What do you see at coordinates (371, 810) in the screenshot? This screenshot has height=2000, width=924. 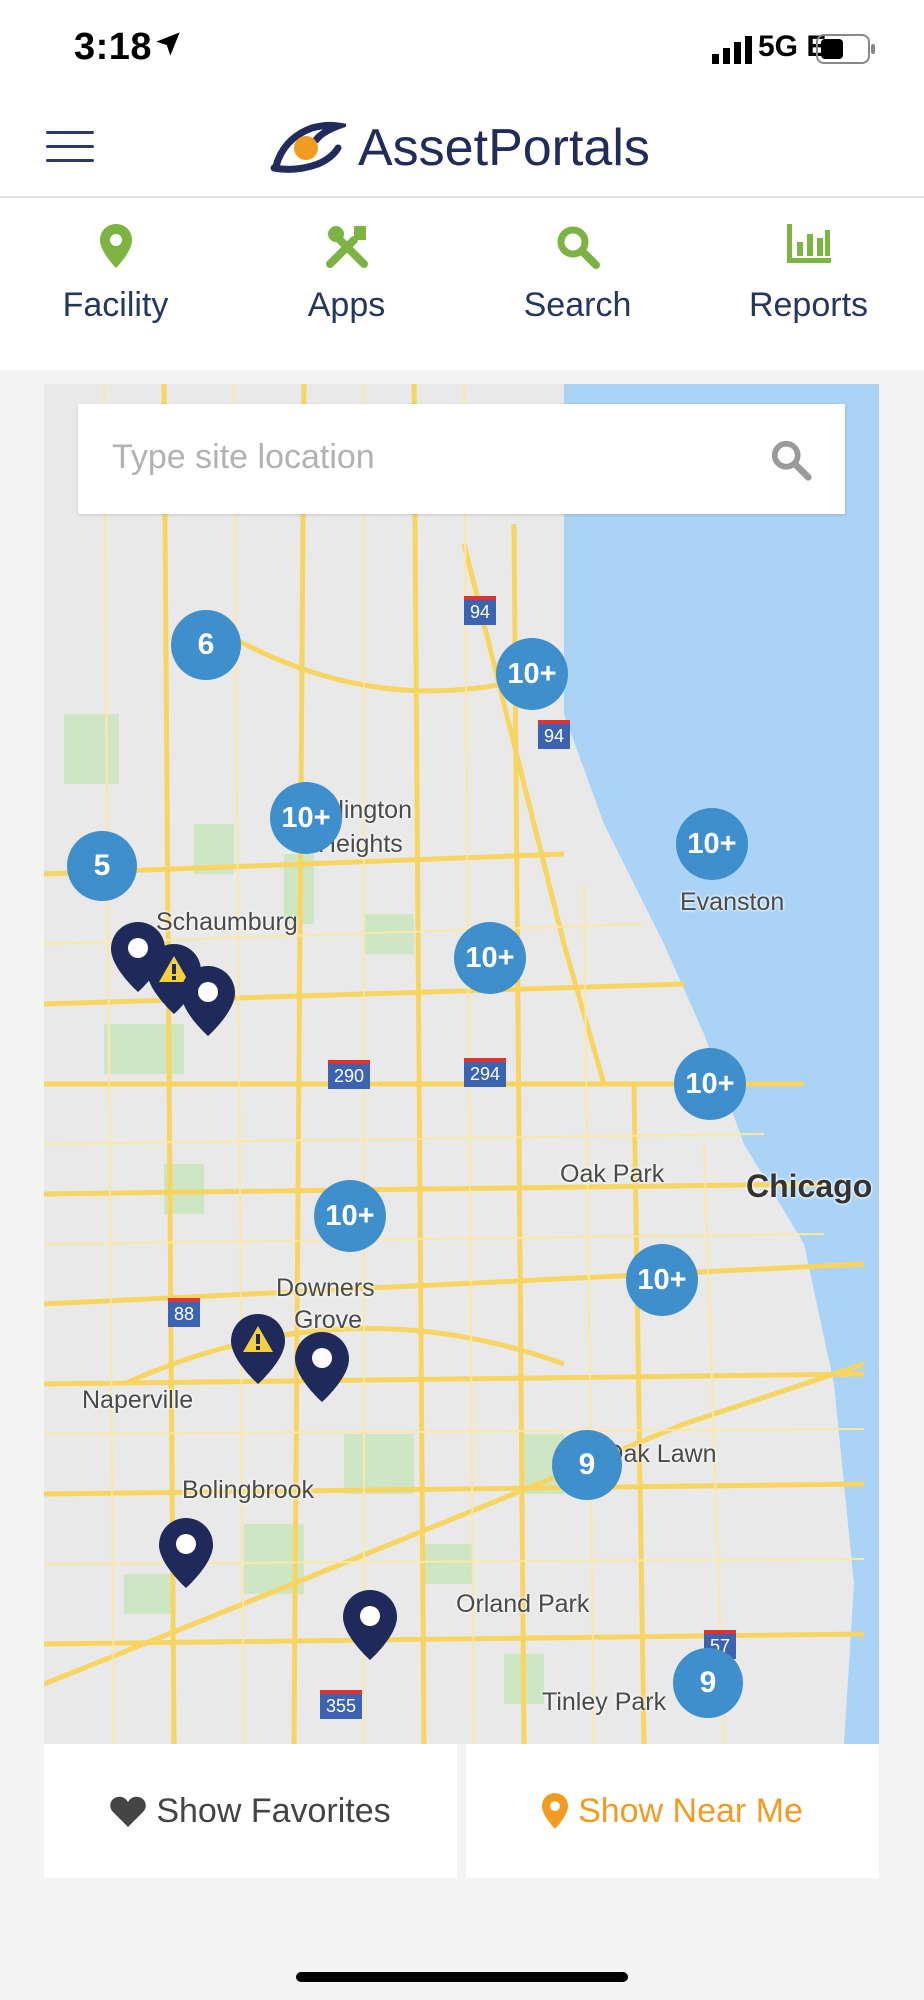 I see `map-label-arlington: rlington` at bounding box center [371, 810].